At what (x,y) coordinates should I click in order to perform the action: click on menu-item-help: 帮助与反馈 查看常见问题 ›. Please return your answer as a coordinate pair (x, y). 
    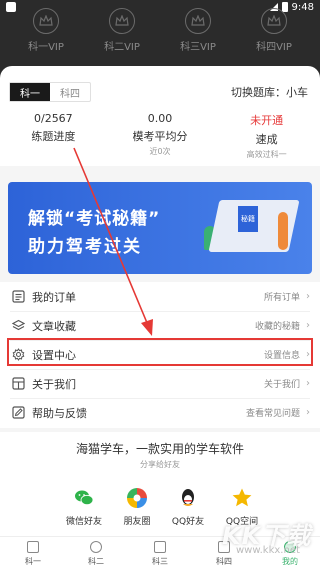
    Looking at the image, I should click on (160, 412).